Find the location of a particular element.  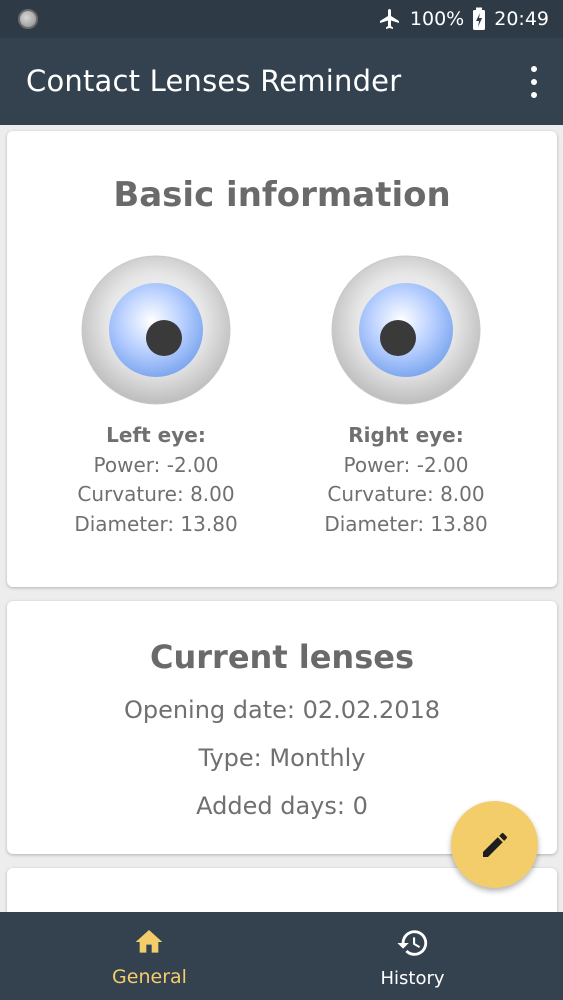

left-eye-curvature: Curvature: 8.00 is located at coordinates (156, 494).